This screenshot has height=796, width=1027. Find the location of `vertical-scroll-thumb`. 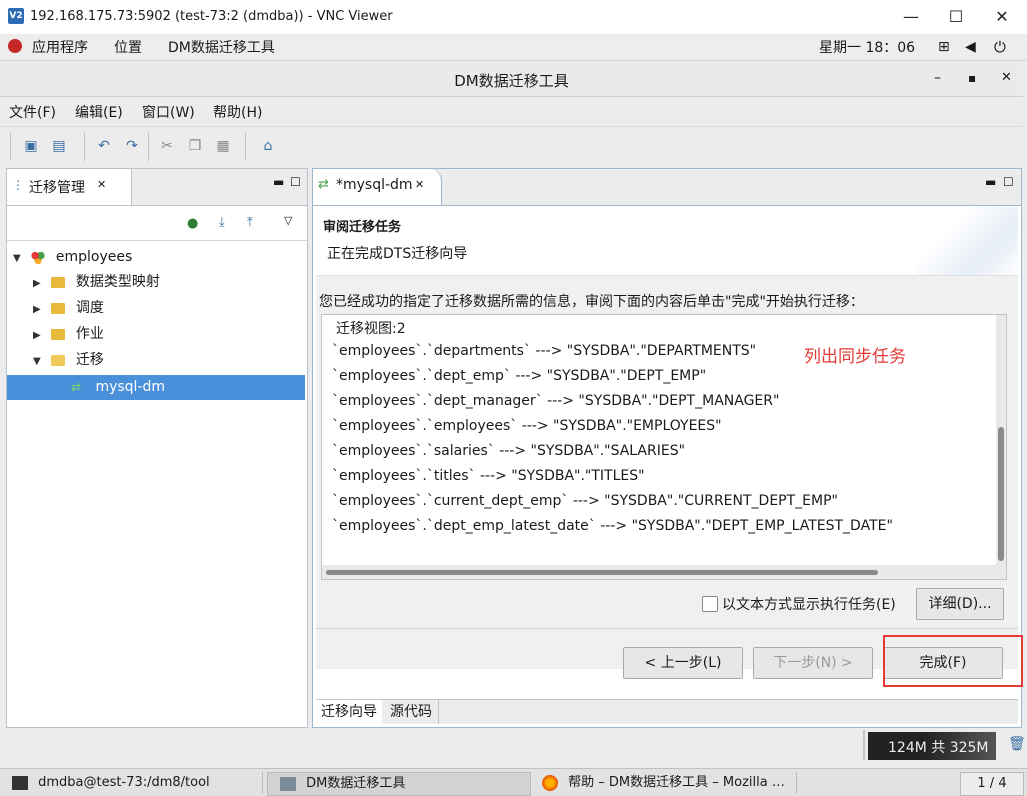

vertical-scroll-thumb is located at coordinates (1001, 494).